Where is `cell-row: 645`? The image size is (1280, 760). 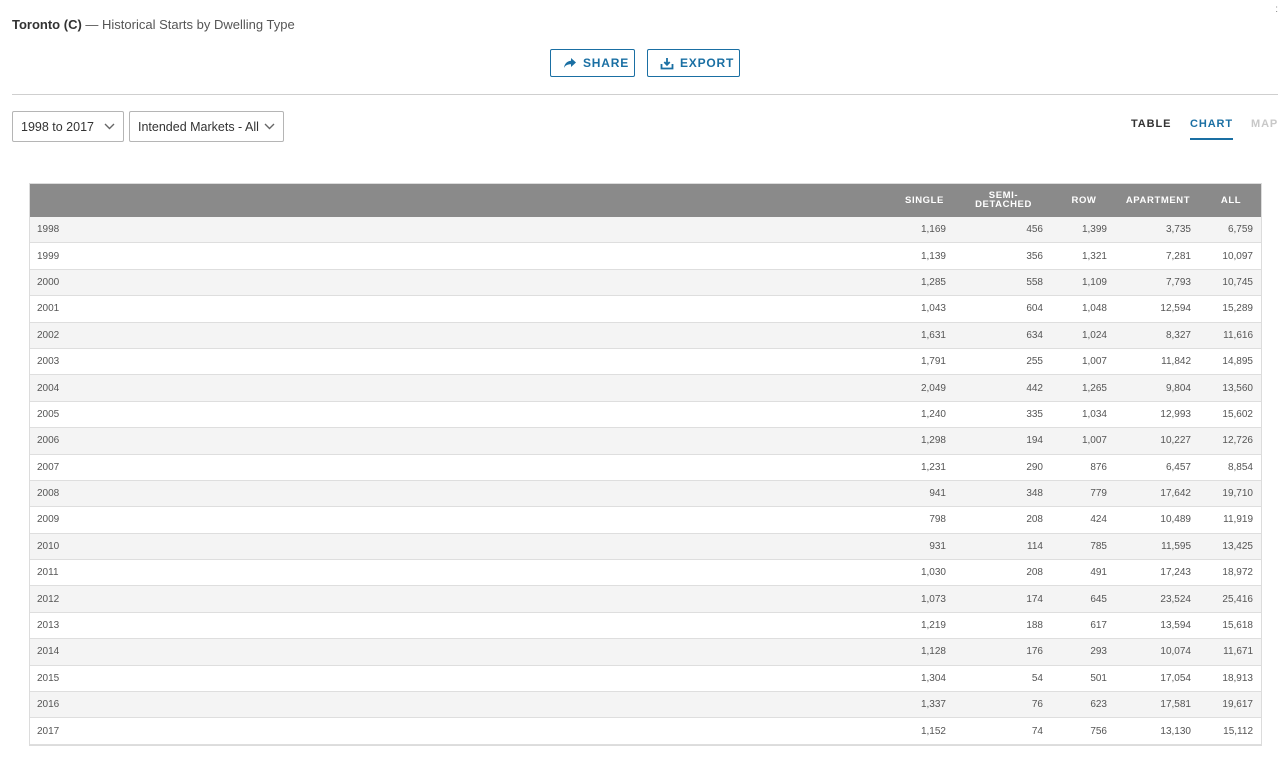 cell-row: 645 is located at coordinates (1084, 599).